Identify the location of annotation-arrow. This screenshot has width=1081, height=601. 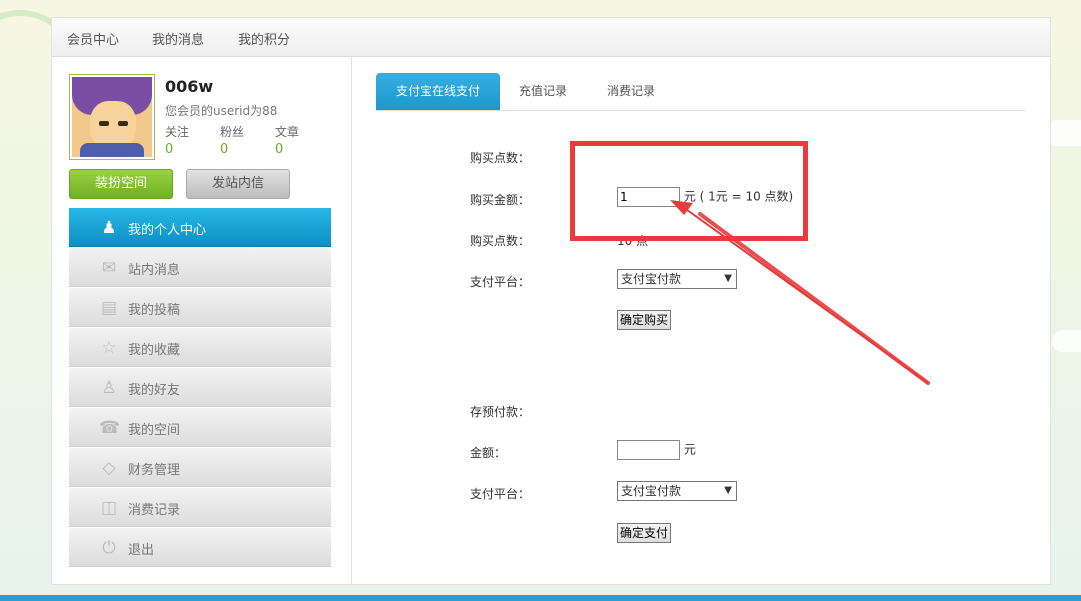
(800, 292).